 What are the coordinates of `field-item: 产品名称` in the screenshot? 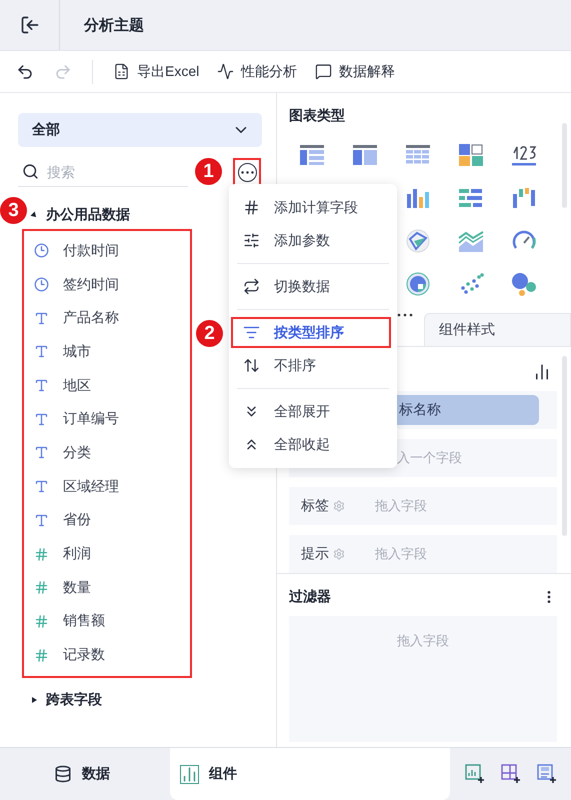 It's located at (107, 318).